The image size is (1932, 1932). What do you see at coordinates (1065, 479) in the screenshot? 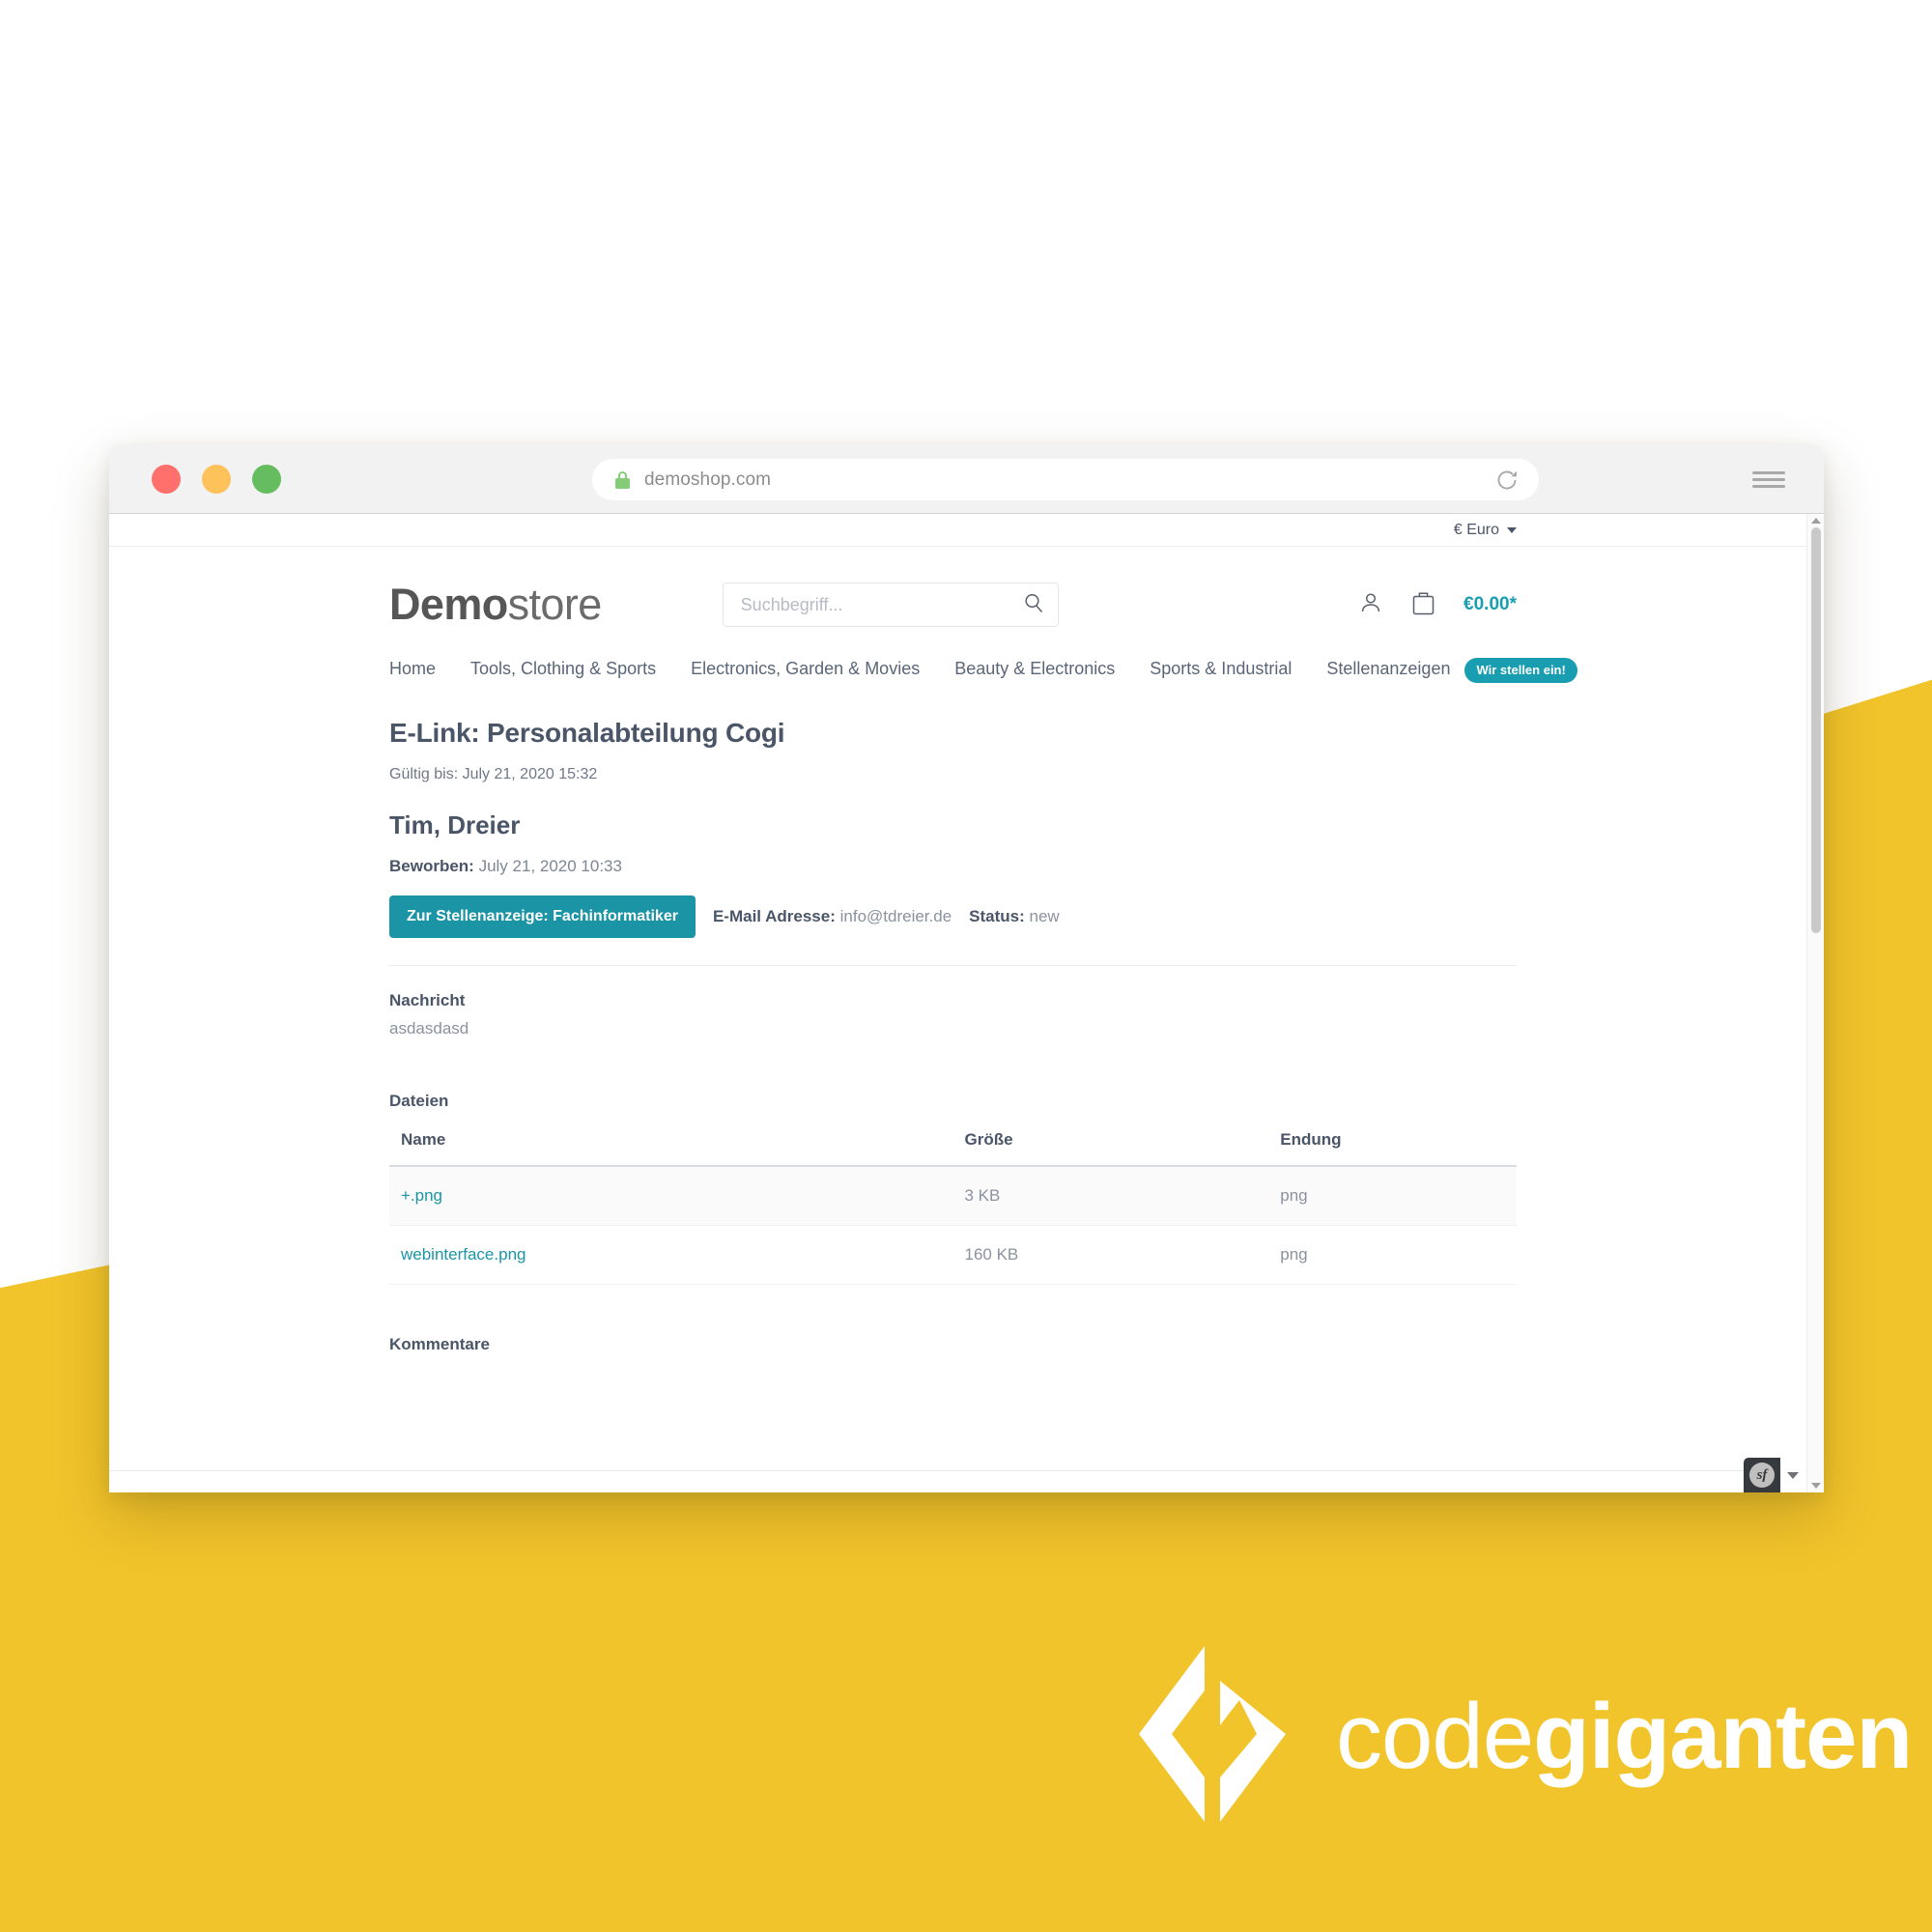
I see `address-bar: demoshop.com` at bounding box center [1065, 479].